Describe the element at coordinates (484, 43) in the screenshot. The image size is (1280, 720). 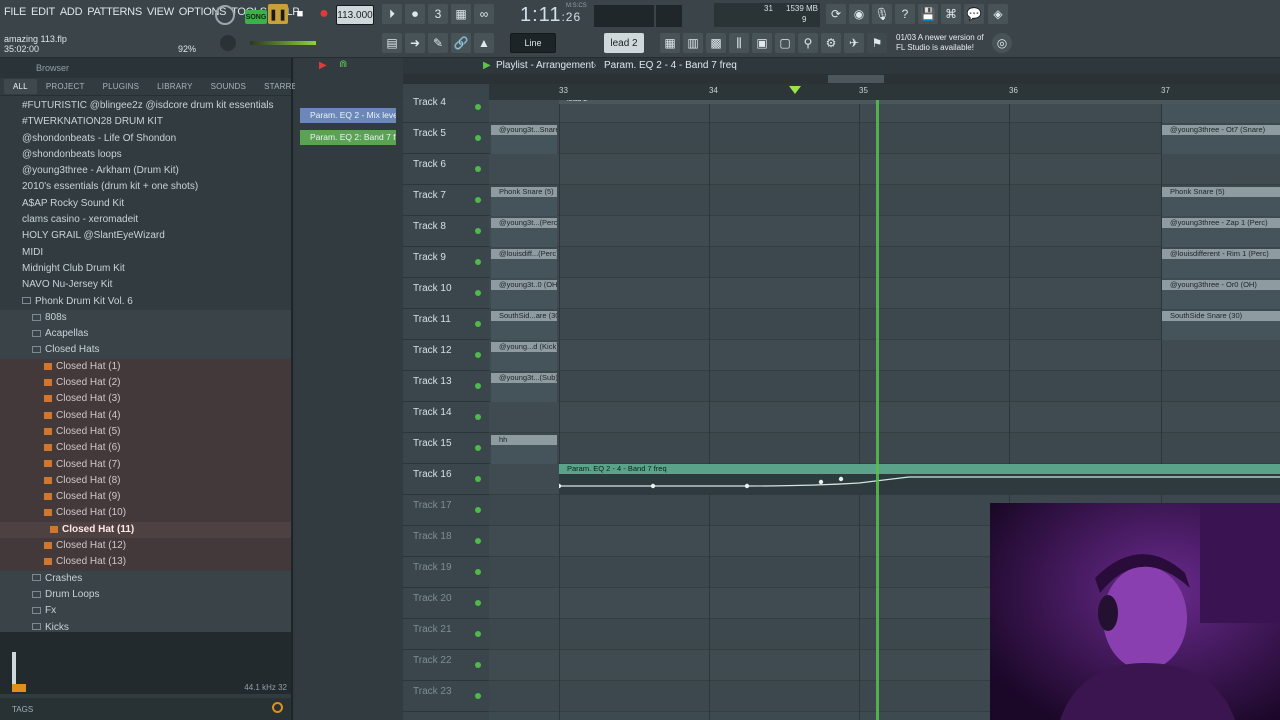
I see `stamp-icon: ▲` at that location.